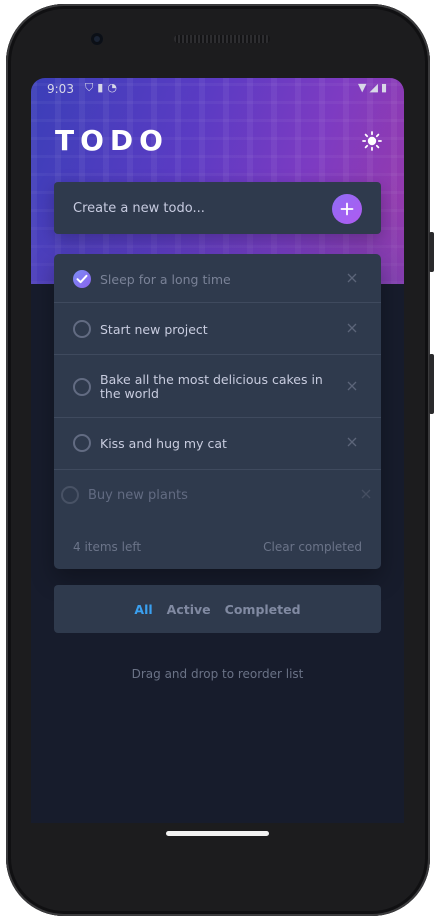  I want to click on filter-active: Active, so click(189, 609).